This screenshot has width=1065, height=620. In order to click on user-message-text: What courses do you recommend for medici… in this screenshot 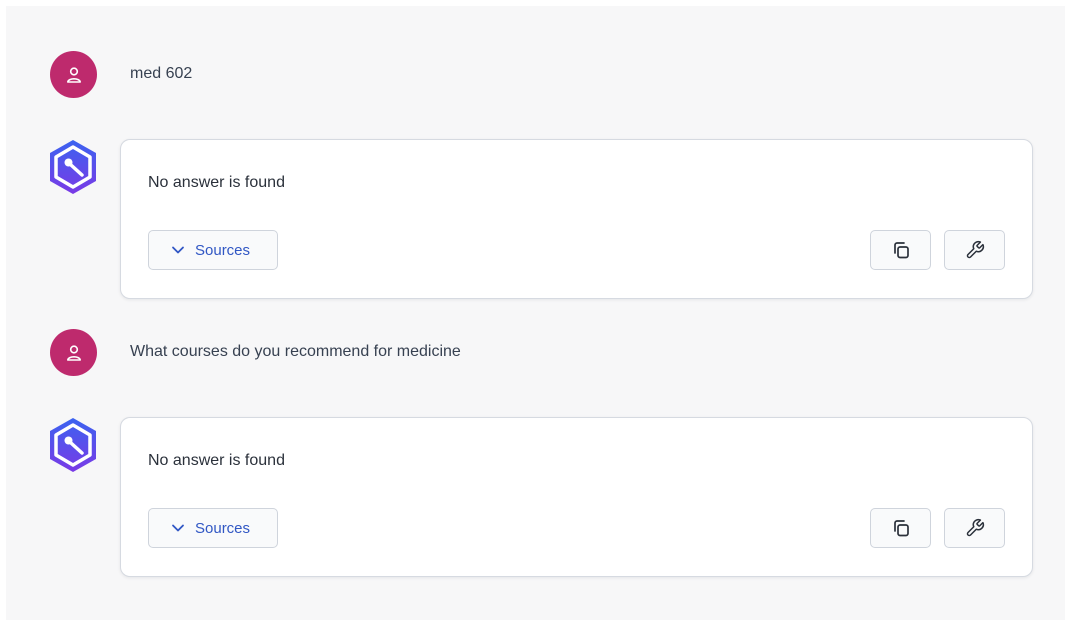, I will do `click(295, 351)`.